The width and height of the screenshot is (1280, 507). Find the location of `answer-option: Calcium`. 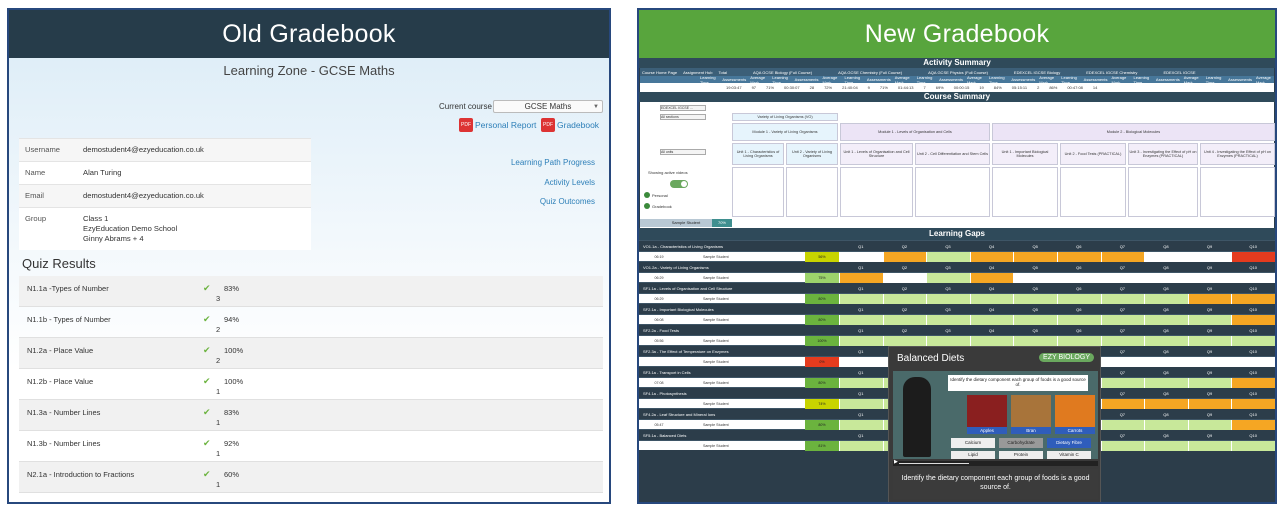

answer-option: Calcium is located at coordinates (973, 443).